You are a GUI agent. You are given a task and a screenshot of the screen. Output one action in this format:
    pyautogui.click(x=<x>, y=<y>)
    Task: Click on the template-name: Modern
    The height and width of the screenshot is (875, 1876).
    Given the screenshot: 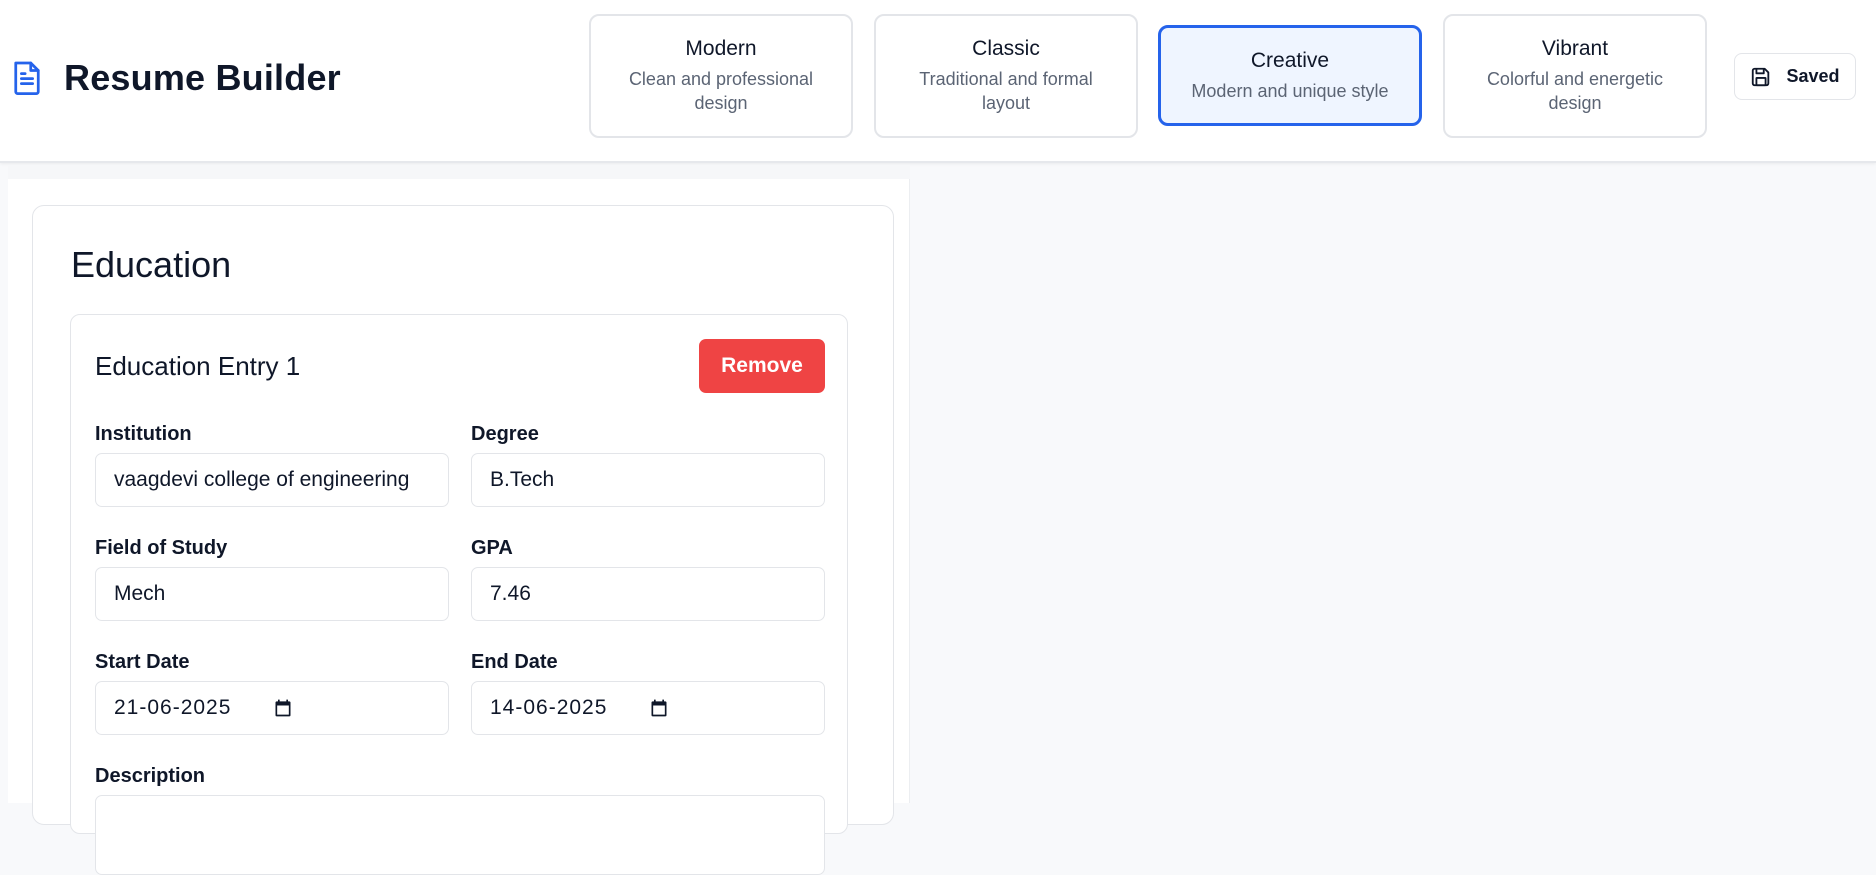 What is the action you would take?
    pyautogui.click(x=721, y=48)
    